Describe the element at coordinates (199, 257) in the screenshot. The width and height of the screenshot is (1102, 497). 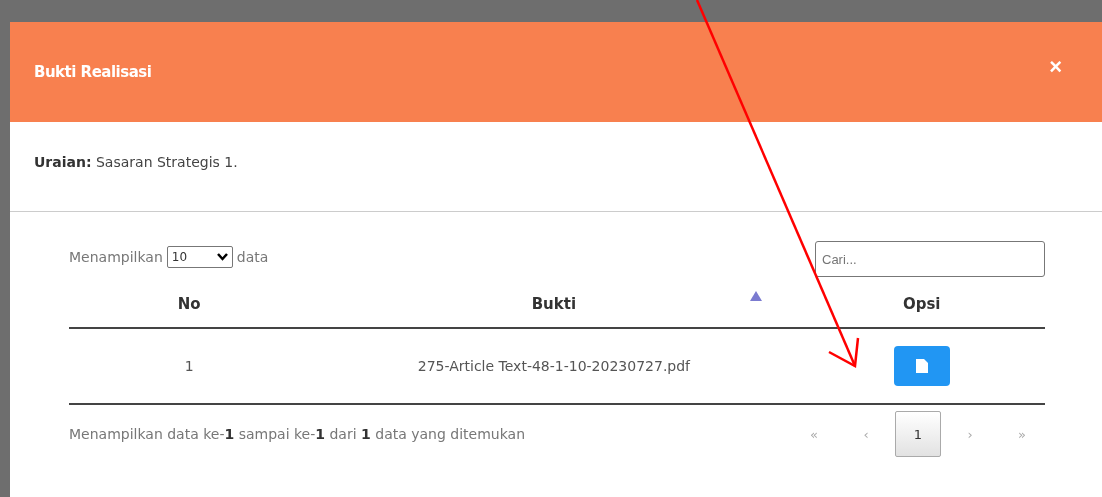
I see `length-select: 10` at that location.